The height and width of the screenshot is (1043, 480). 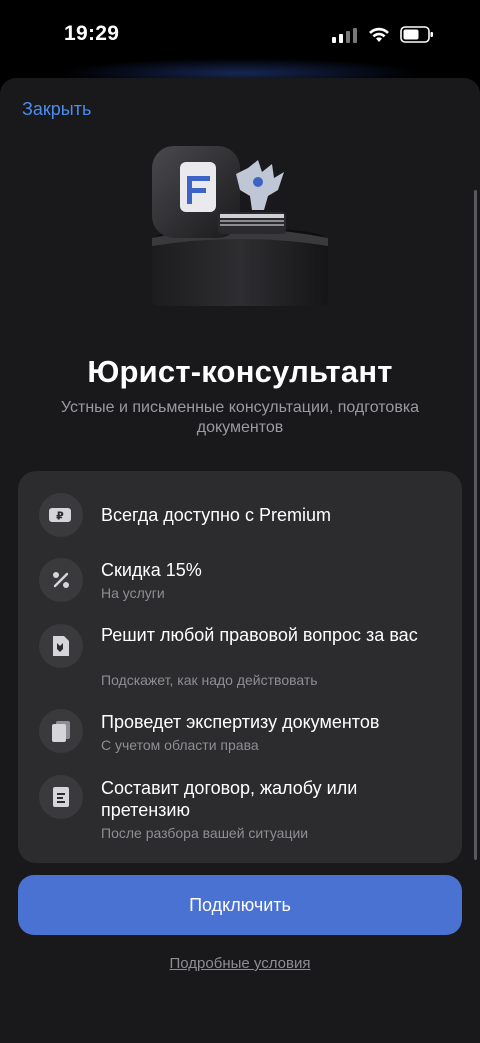 I want to click on legal-document-icon, so click(x=61, y=646).